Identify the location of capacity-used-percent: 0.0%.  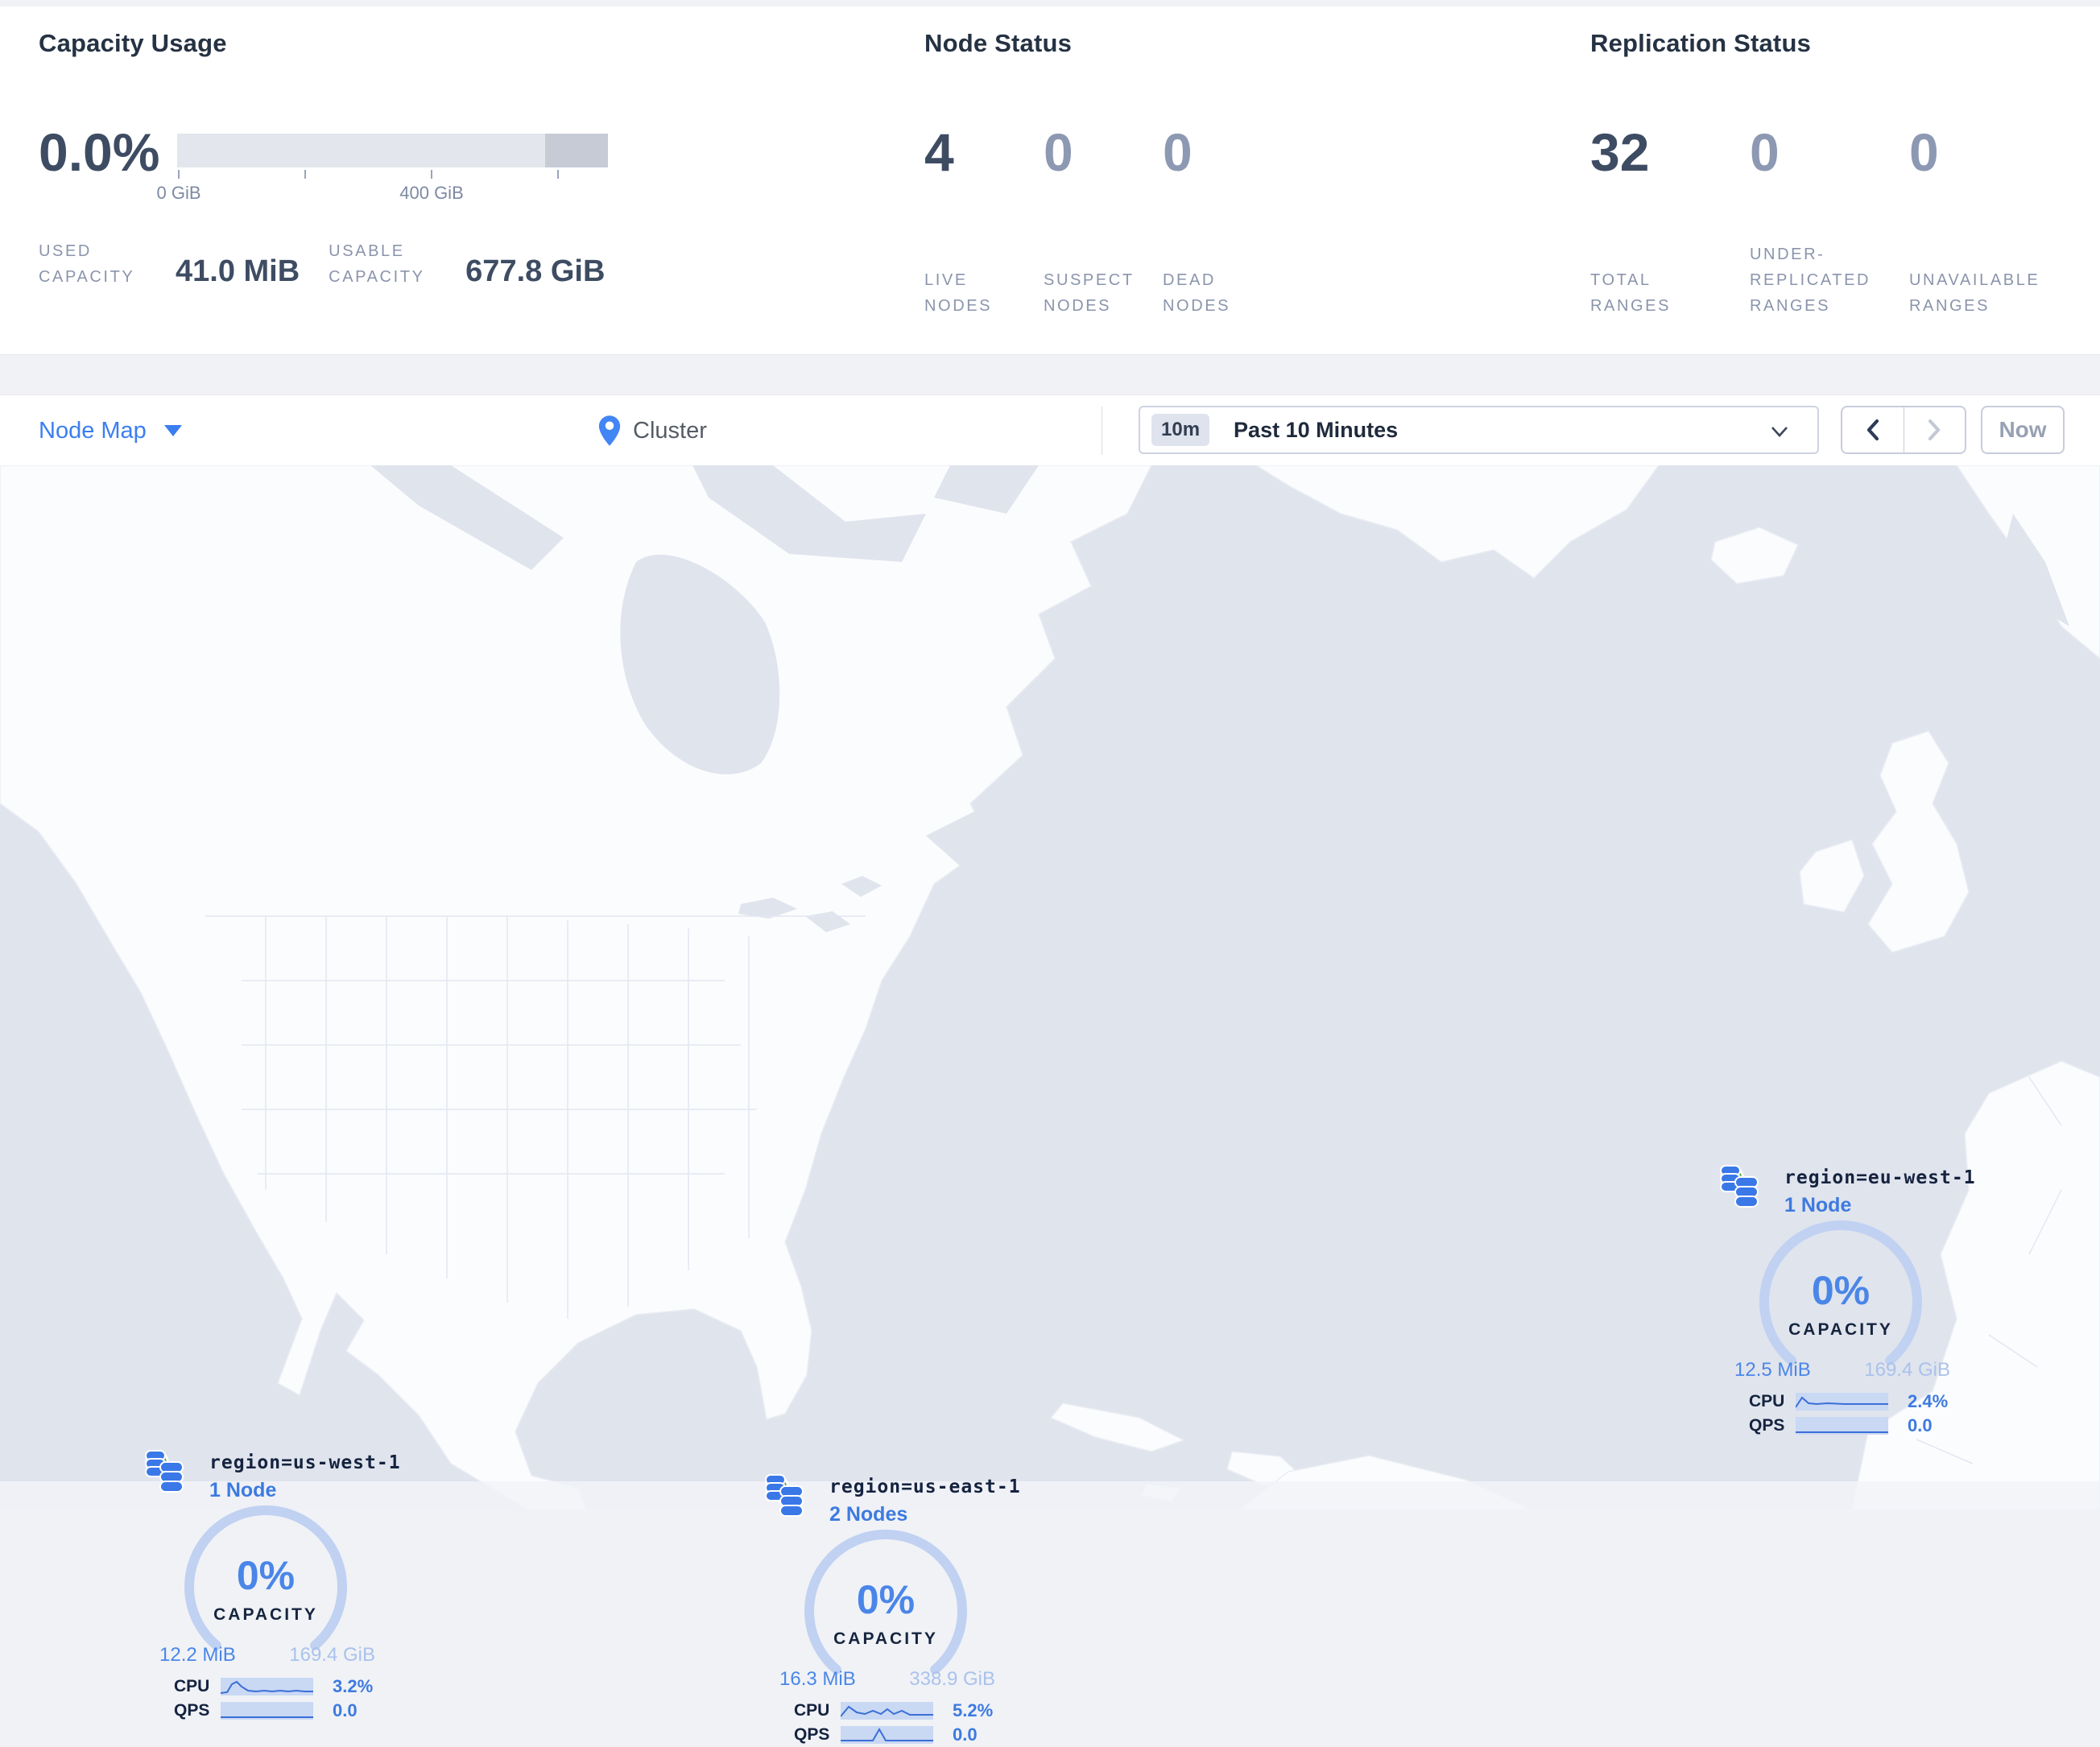
(99, 152).